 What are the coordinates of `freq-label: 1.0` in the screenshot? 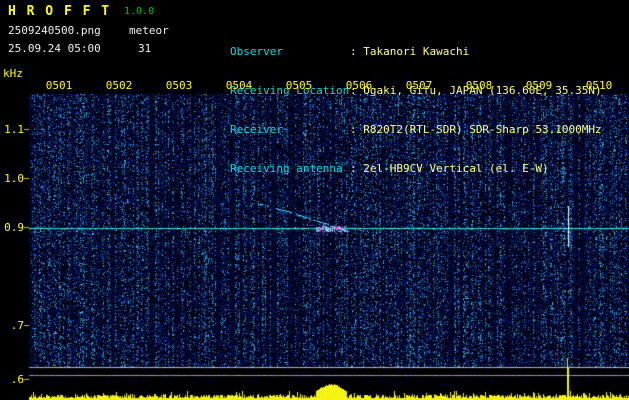 It's located at (14, 178).